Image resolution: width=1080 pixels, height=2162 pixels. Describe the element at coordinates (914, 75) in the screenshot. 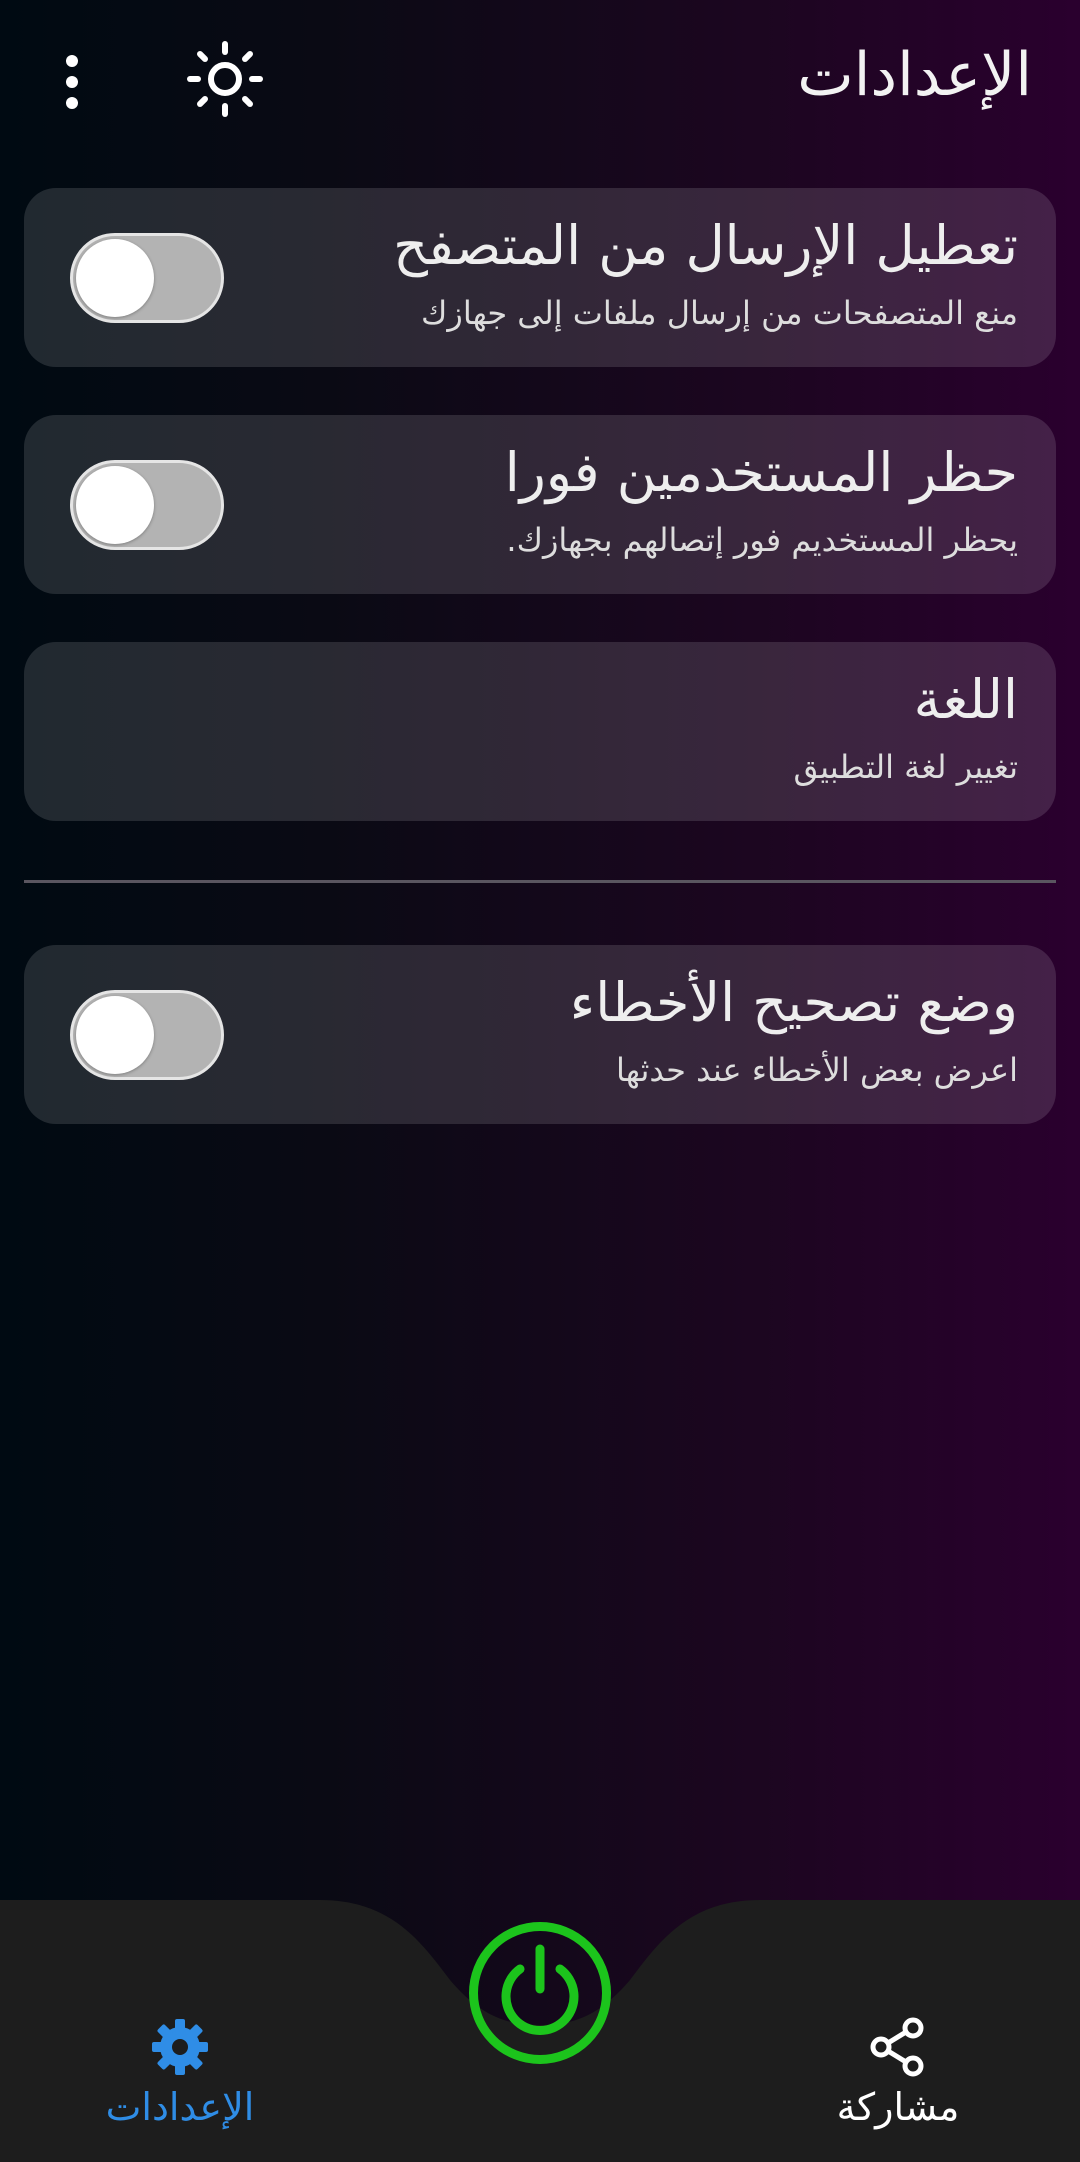

I see `page-title: الإعدادات` at that location.